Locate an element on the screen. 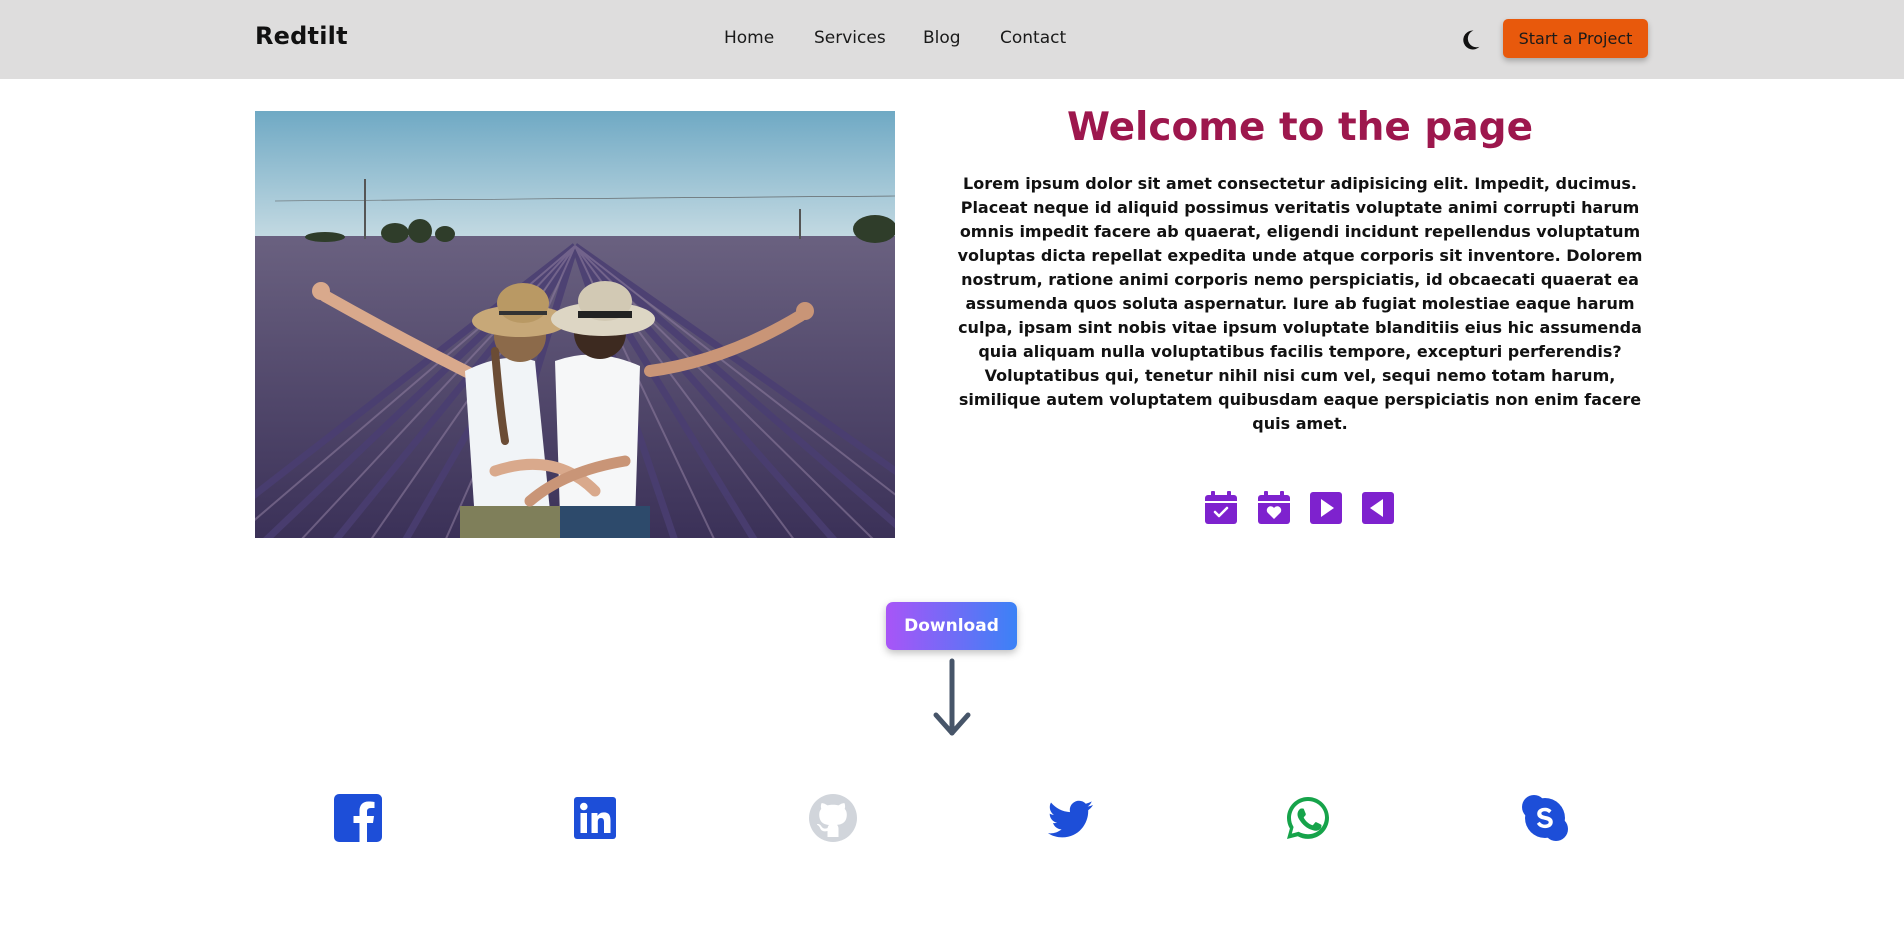 Image resolution: width=1904 pixels, height=941 pixels. calendar-heart-icon is located at coordinates (1274, 508).